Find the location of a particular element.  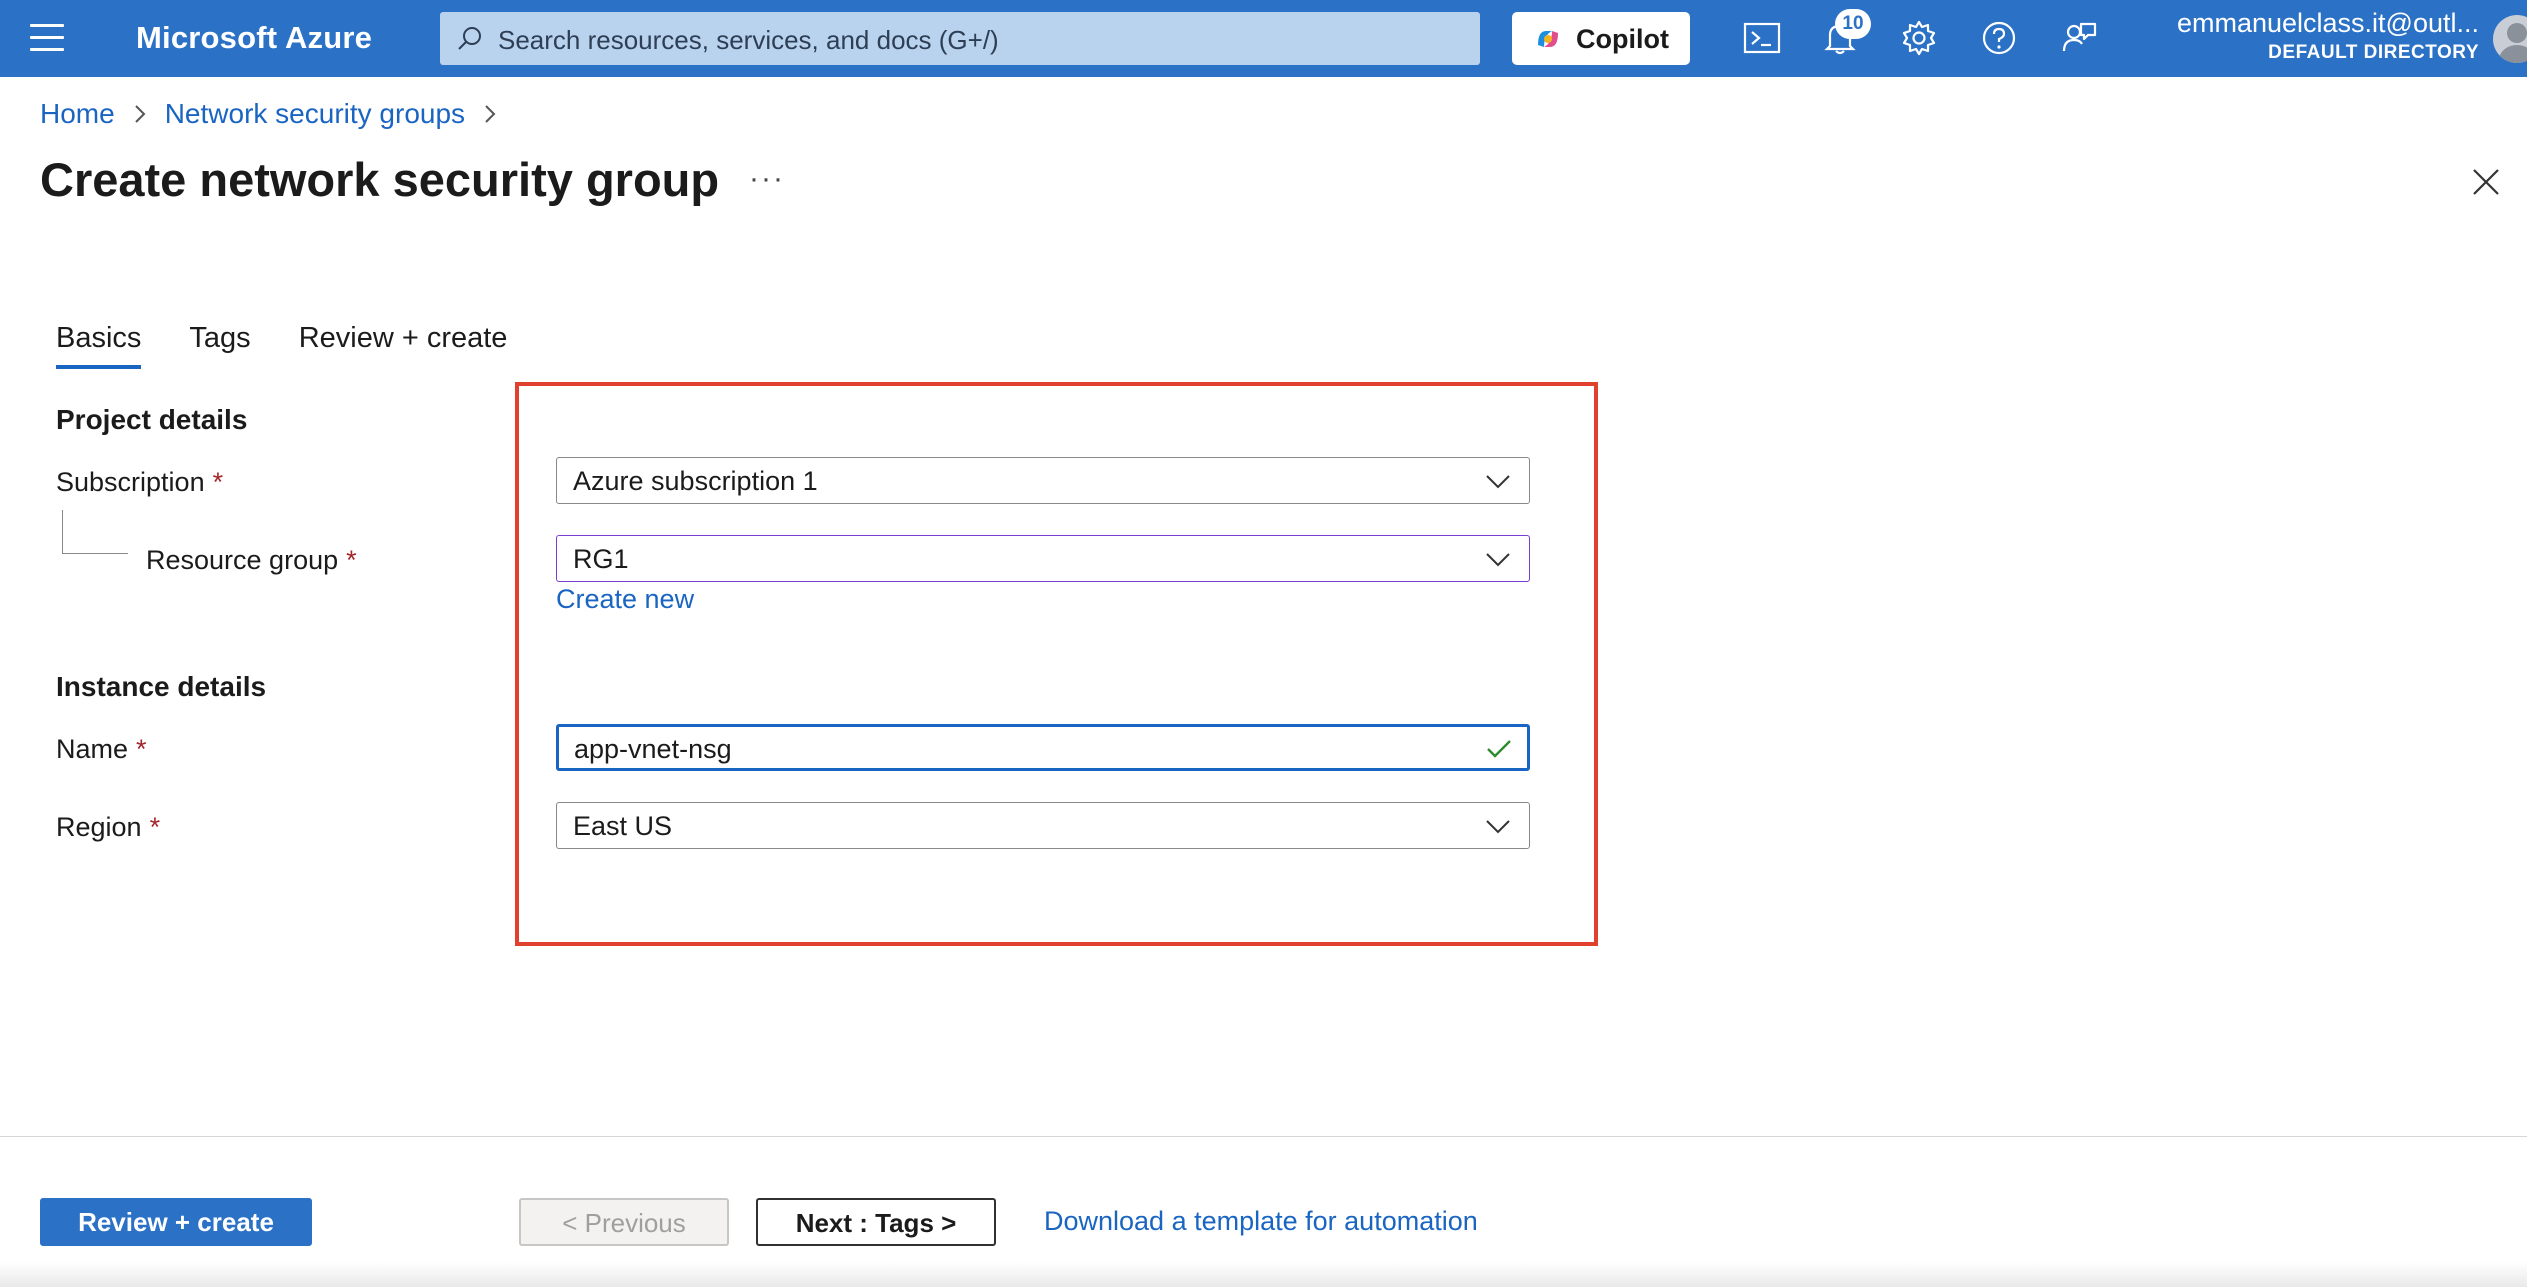

region-label: Region * is located at coordinates (108, 827).